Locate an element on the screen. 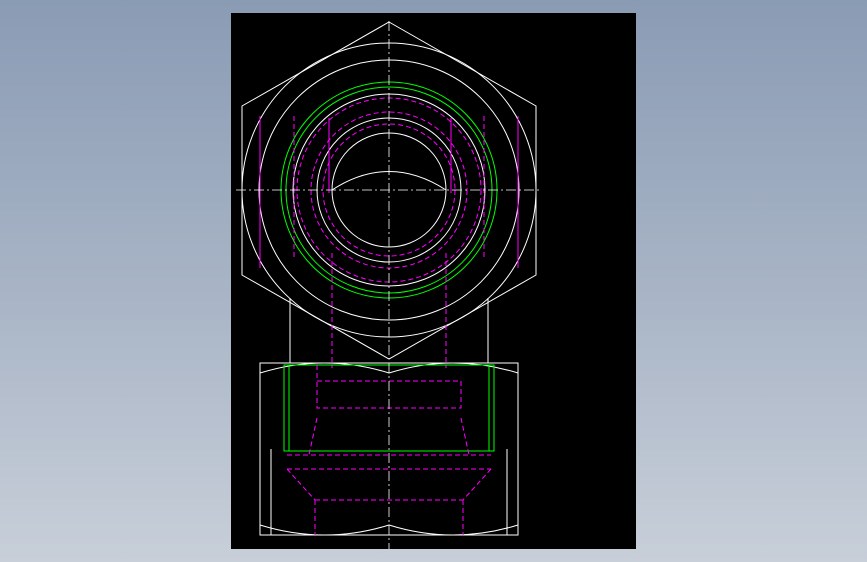  front-view-hex-nut is located at coordinates (389, 455).